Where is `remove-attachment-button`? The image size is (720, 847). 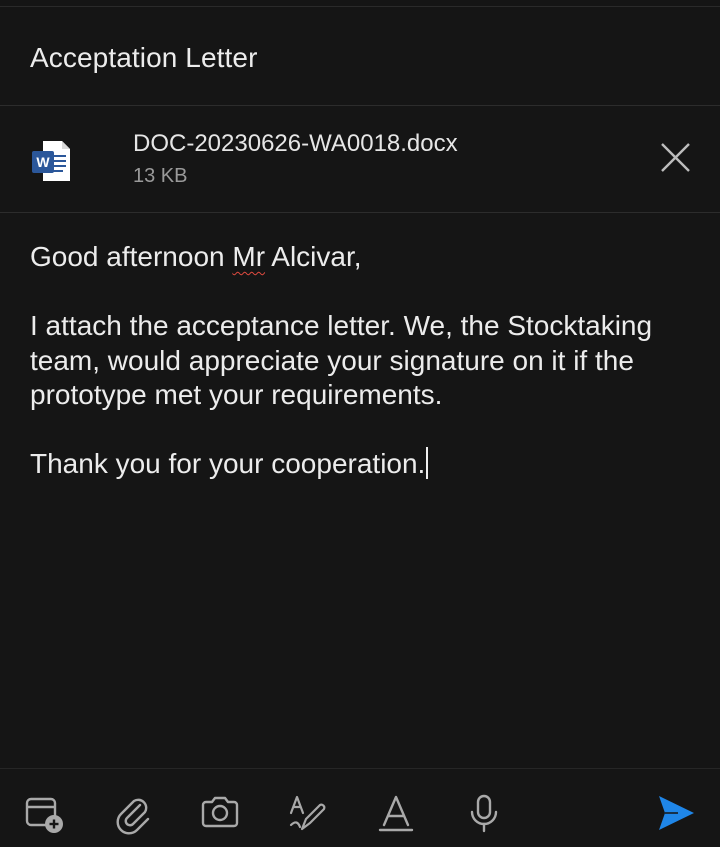 remove-attachment-button is located at coordinates (676, 158).